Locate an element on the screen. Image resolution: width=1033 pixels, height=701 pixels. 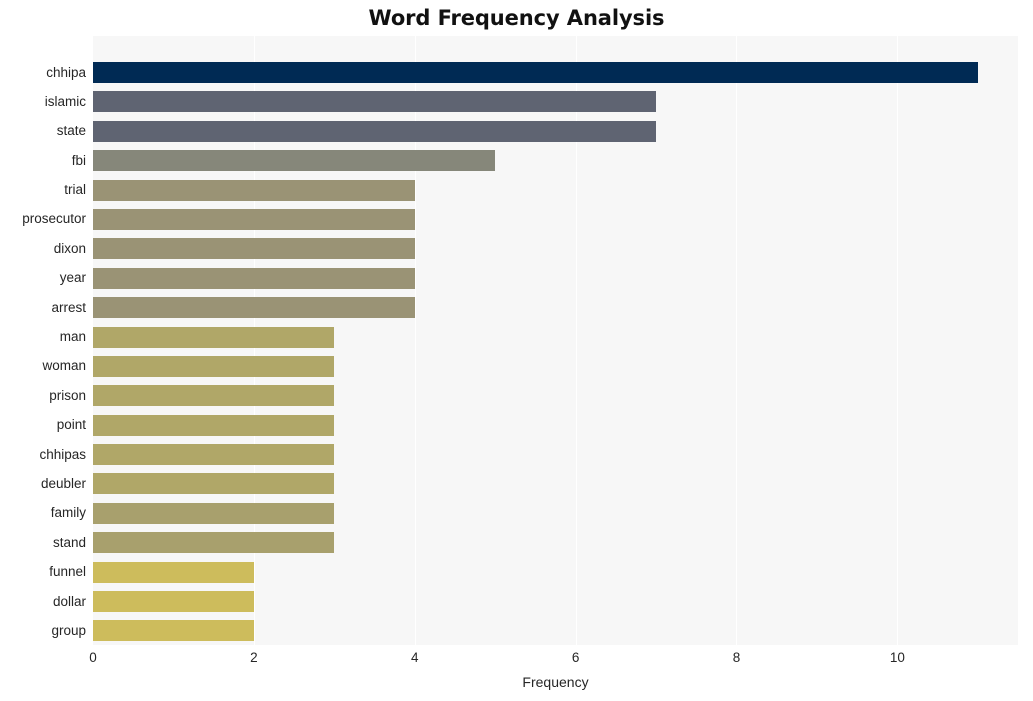
y-tick-label: prosecutor is located at coordinates (54, 219).